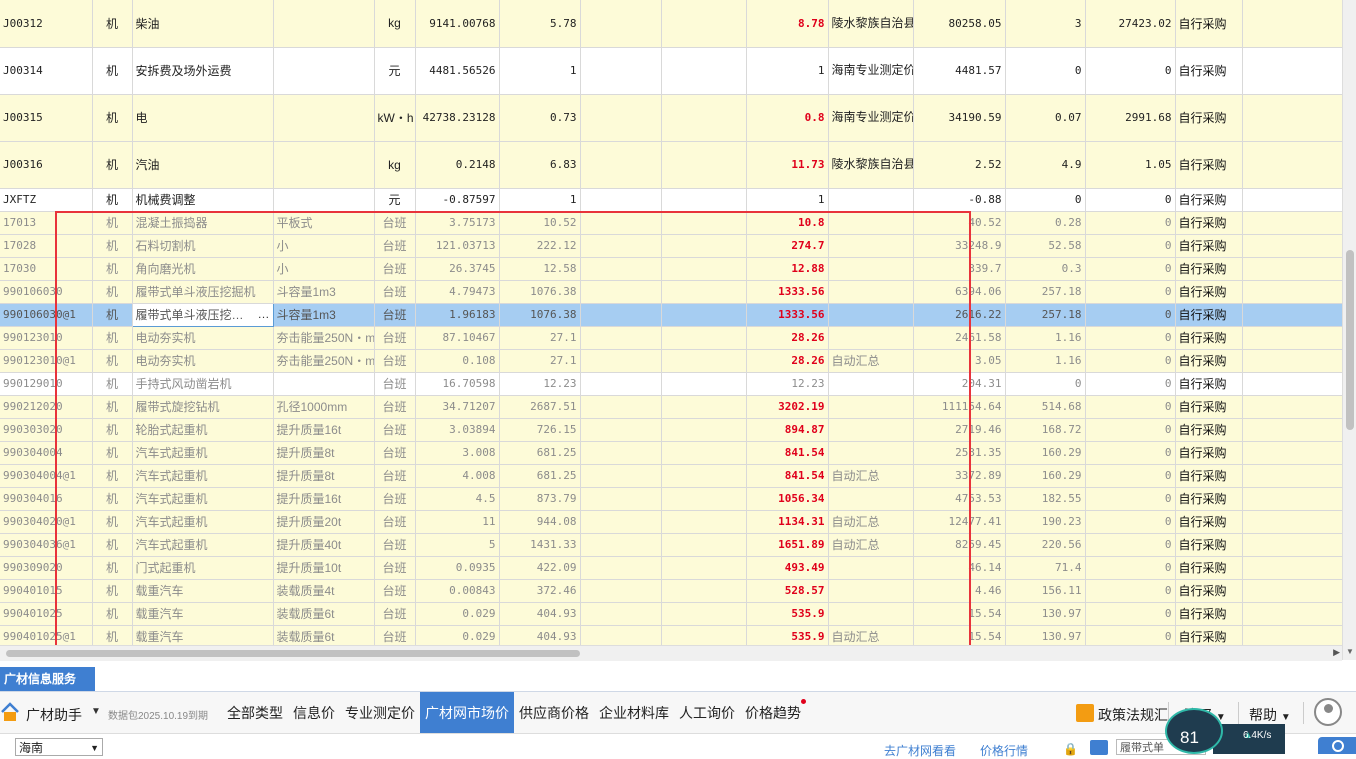  I want to click on tab-1: 信息价, so click(314, 713).